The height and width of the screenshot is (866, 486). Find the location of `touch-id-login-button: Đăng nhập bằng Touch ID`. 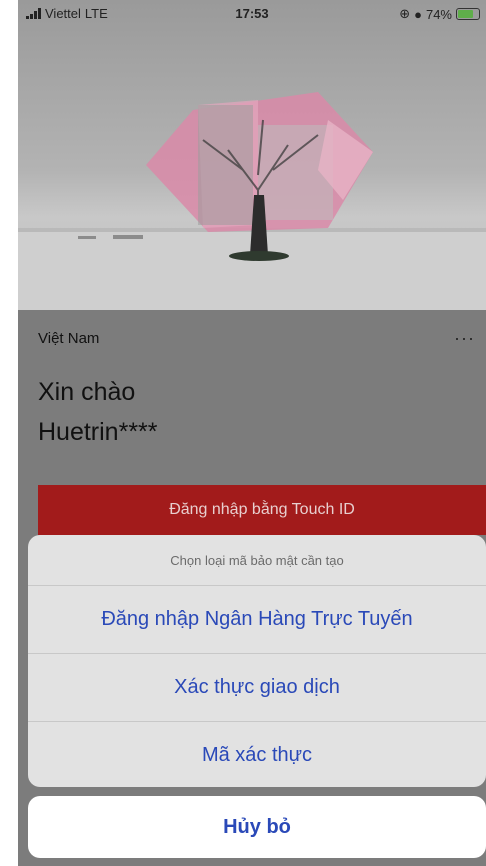

touch-id-login-button: Đăng nhập bằng Touch ID is located at coordinates (262, 510).